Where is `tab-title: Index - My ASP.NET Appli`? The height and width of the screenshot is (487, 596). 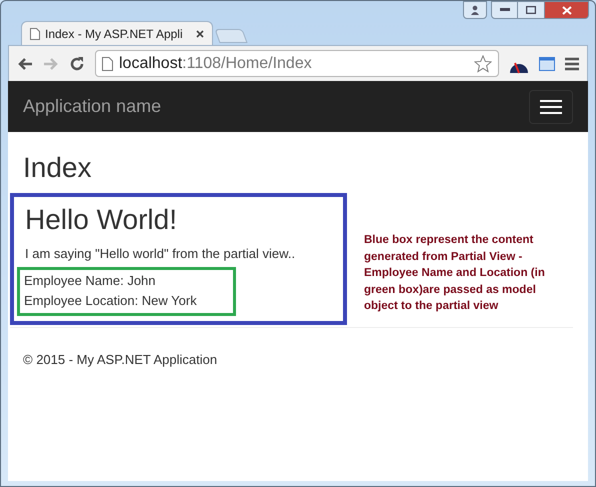 tab-title: Index - My ASP.NET Appli is located at coordinates (114, 34).